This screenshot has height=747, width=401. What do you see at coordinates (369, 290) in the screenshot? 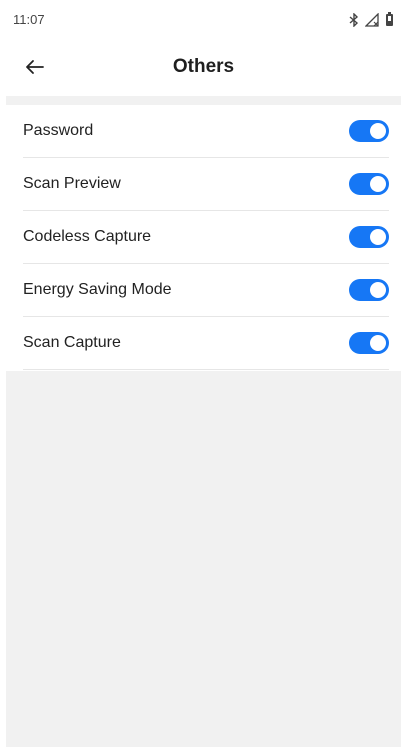
I see `energy-saving-mode-toggle` at bounding box center [369, 290].